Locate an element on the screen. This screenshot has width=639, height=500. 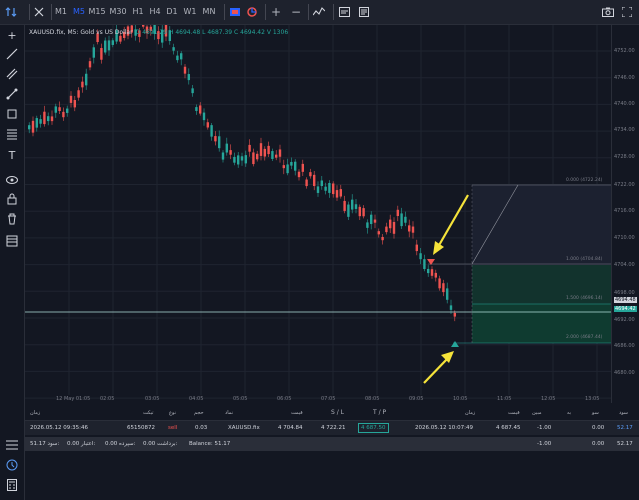
timeframe-m30: M30 is located at coordinates (118, 12).